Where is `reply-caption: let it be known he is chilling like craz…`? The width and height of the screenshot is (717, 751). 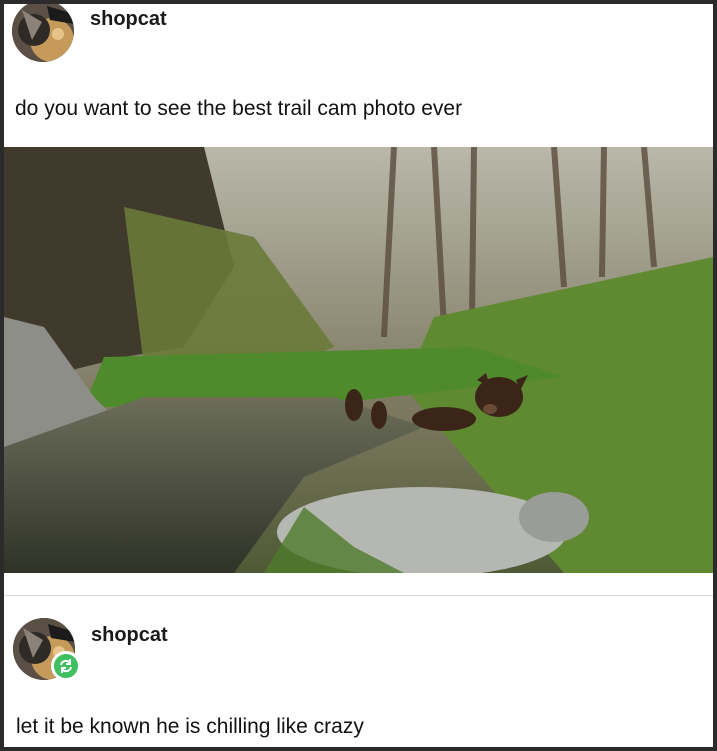
reply-caption: let it be known he is chilling like craz… is located at coordinates (190, 726).